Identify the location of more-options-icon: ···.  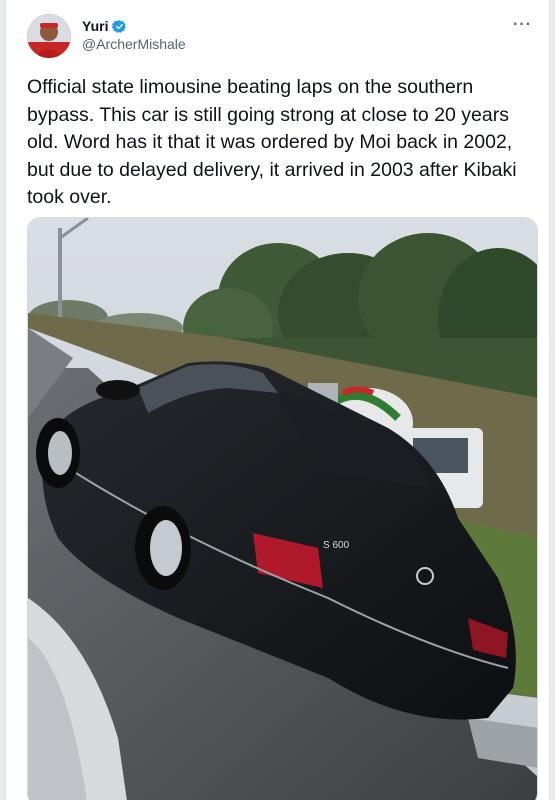
(522, 25).